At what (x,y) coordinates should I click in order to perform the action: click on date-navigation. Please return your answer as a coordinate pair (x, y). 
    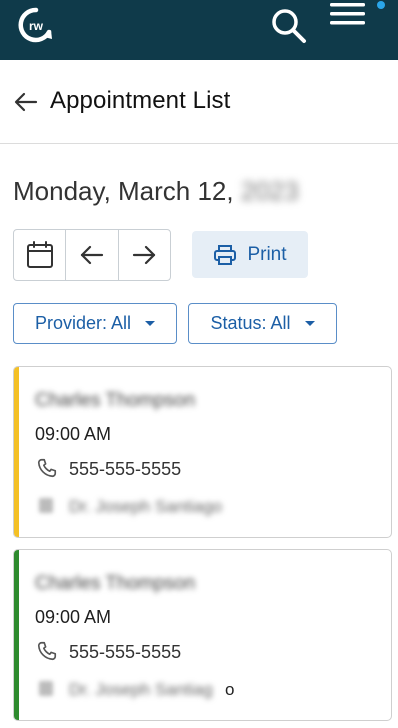
    Looking at the image, I should click on (92, 255).